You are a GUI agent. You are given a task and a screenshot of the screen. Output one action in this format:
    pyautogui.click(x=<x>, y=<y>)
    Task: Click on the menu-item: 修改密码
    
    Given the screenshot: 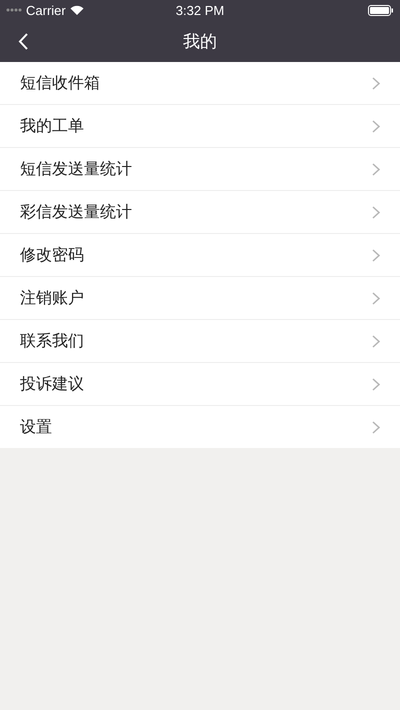 What is the action you would take?
    pyautogui.click(x=200, y=255)
    